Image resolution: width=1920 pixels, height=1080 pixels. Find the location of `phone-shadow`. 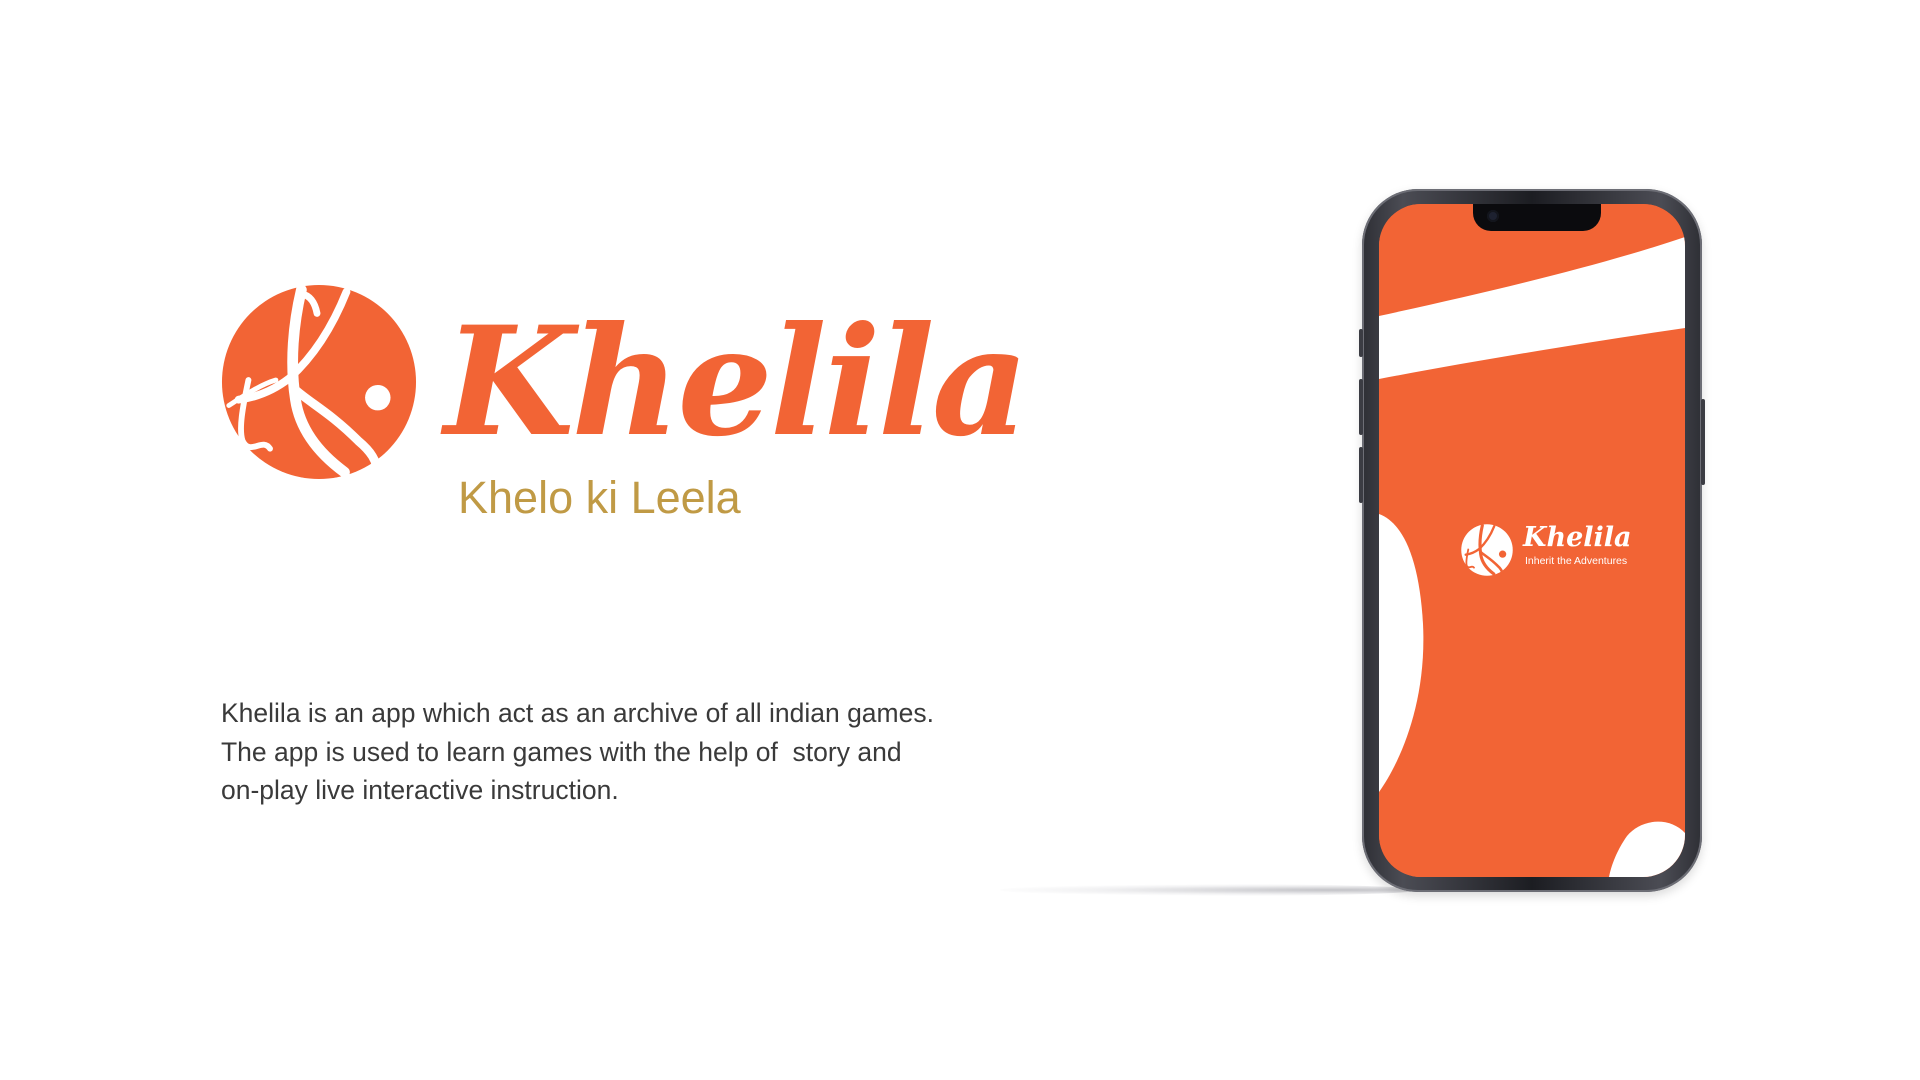

phone-shadow is located at coordinates (1210, 890).